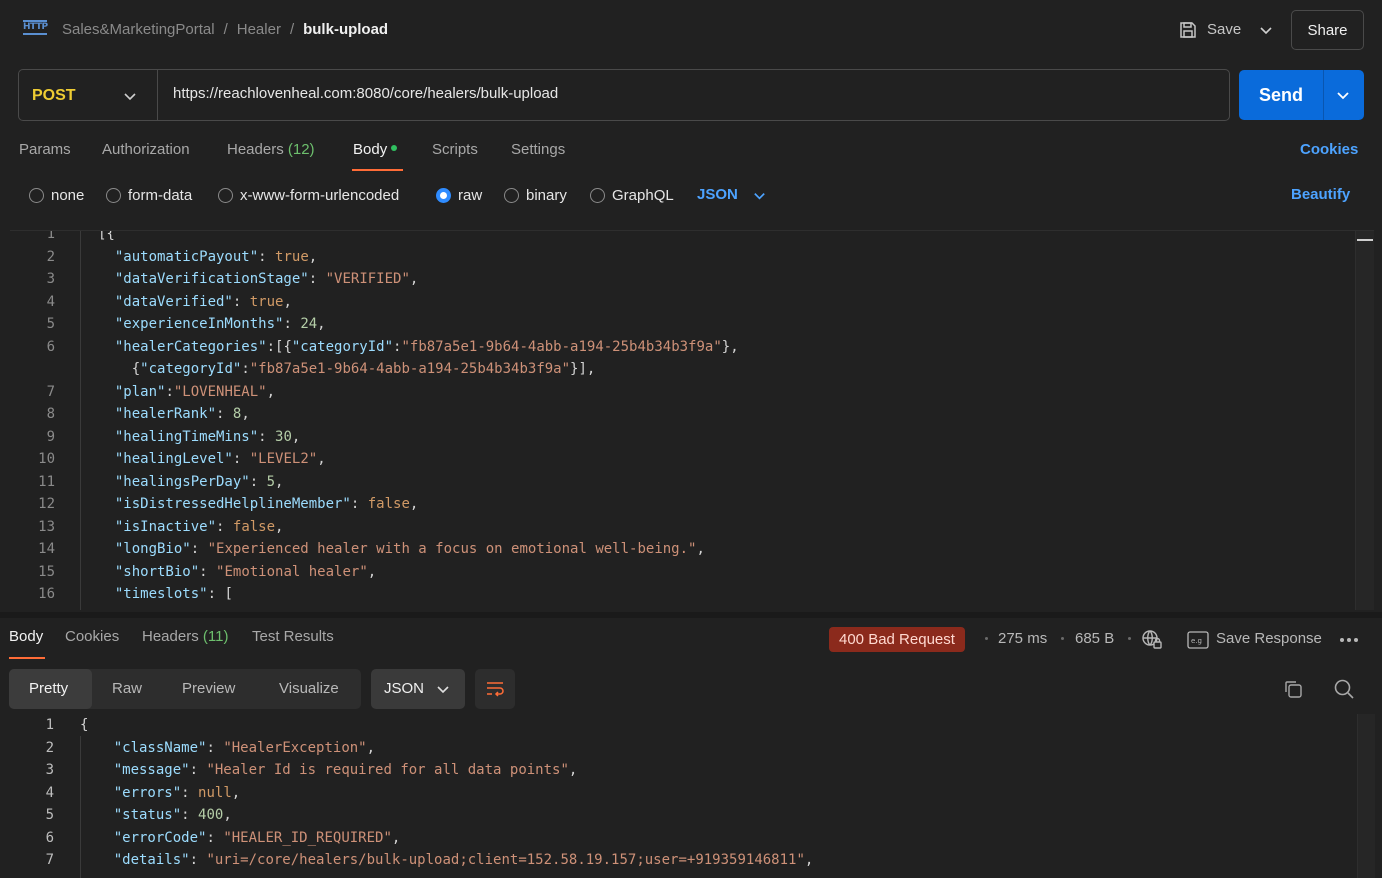 Image resolution: width=1382 pixels, height=878 pixels. Describe the element at coordinates (46, 504) in the screenshot. I see `line-number: 12` at that location.